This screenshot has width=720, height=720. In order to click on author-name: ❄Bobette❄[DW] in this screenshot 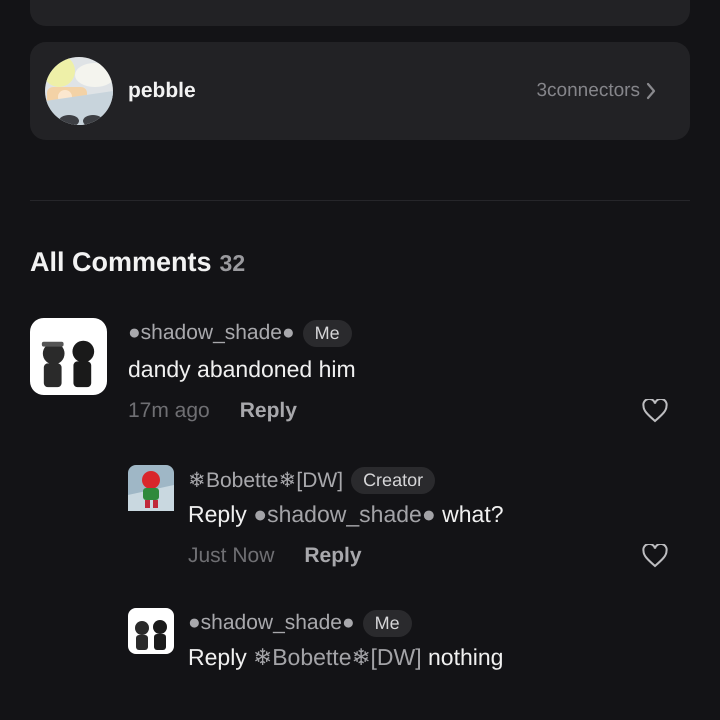, I will do `click(266, 480)`.